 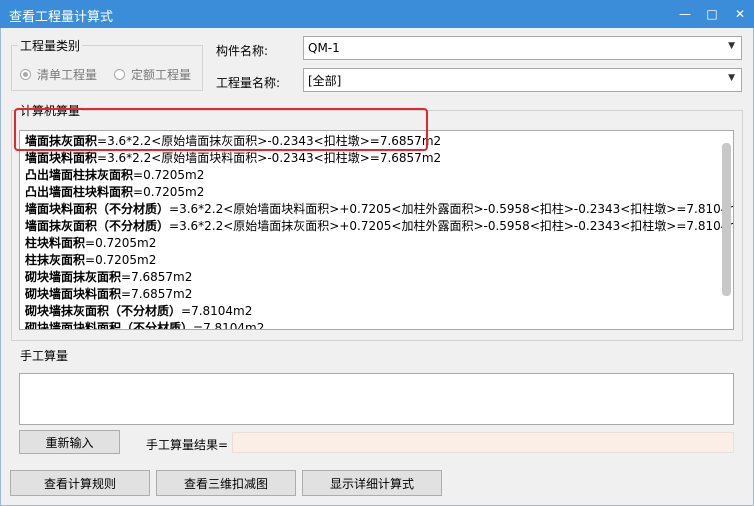 What do you see at coordinates (109, 277) in the screenshot?
I see `calc-line: 砌块墙面抹灰面积=7.6857m2` at bounding box center [109, 277].